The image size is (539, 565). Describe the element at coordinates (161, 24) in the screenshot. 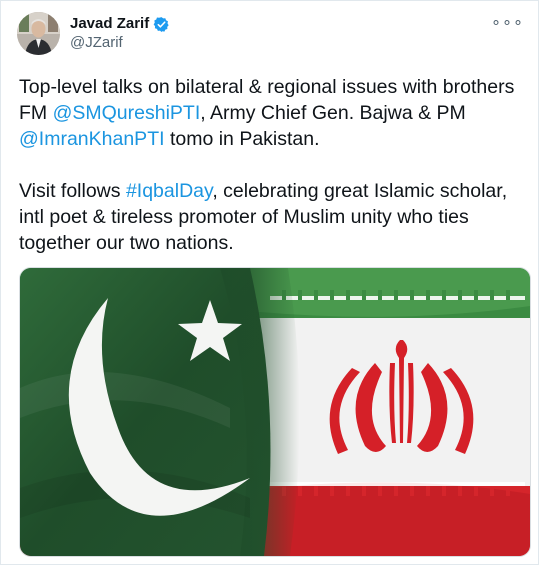

I see `verified-badge-icon` at that location.